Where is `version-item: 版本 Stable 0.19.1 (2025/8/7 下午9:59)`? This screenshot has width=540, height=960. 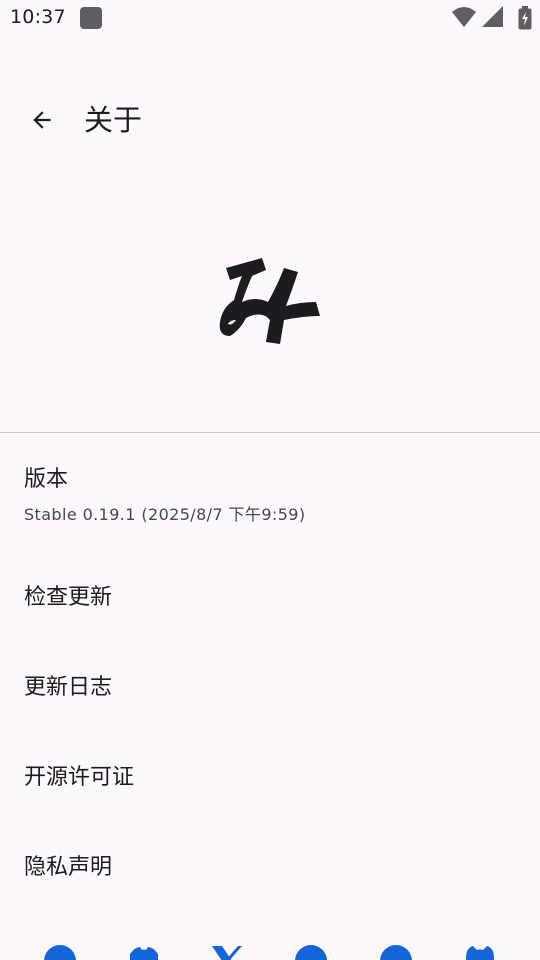 version-item: 版本 Stable 0.19.1 (2025/8/7 下午9:59) is located at coordinates (270, 494).